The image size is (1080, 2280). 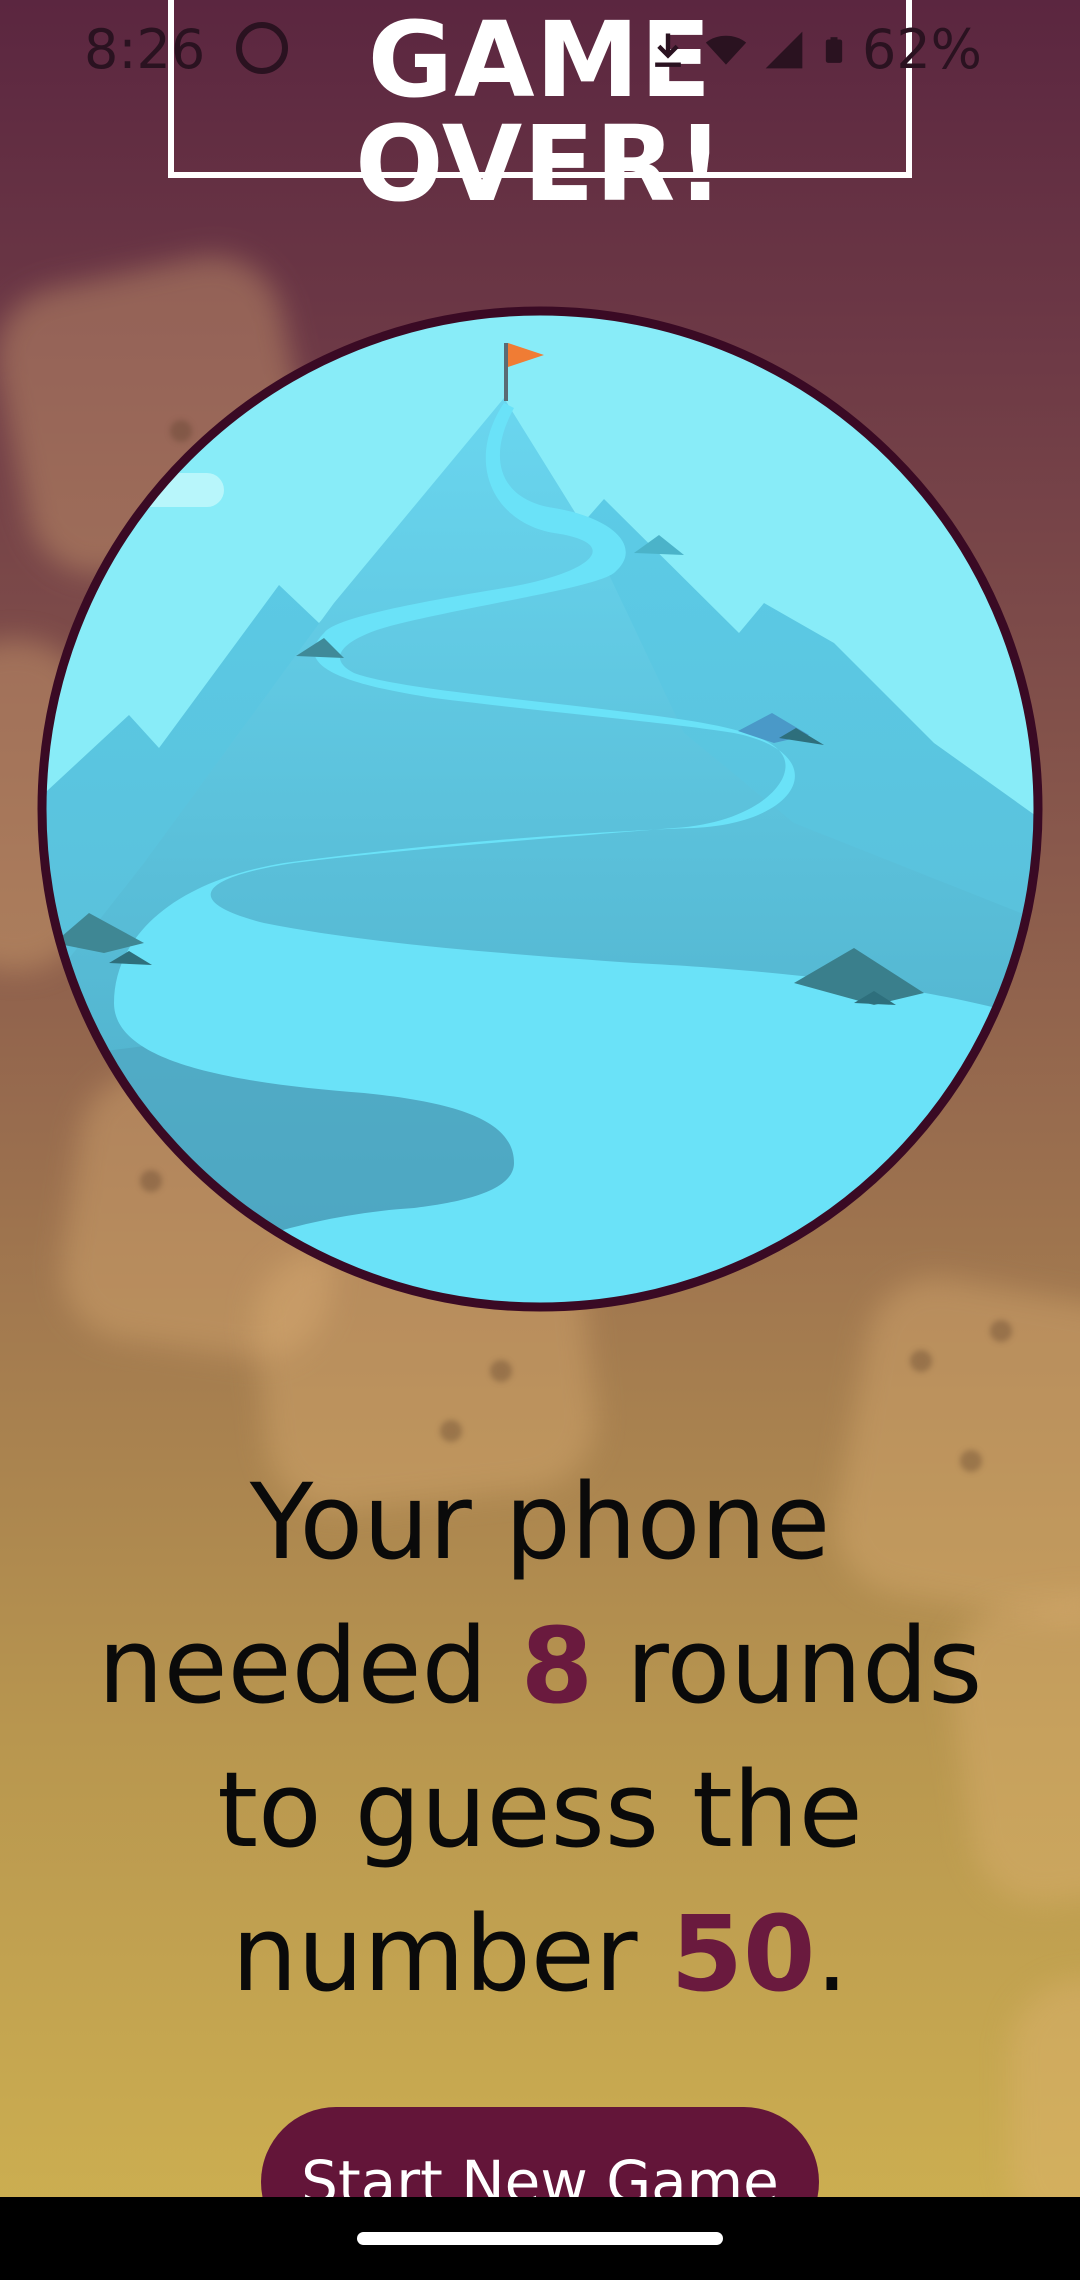 I want to click on result-line: number 50., so click(x=540, y=1954).